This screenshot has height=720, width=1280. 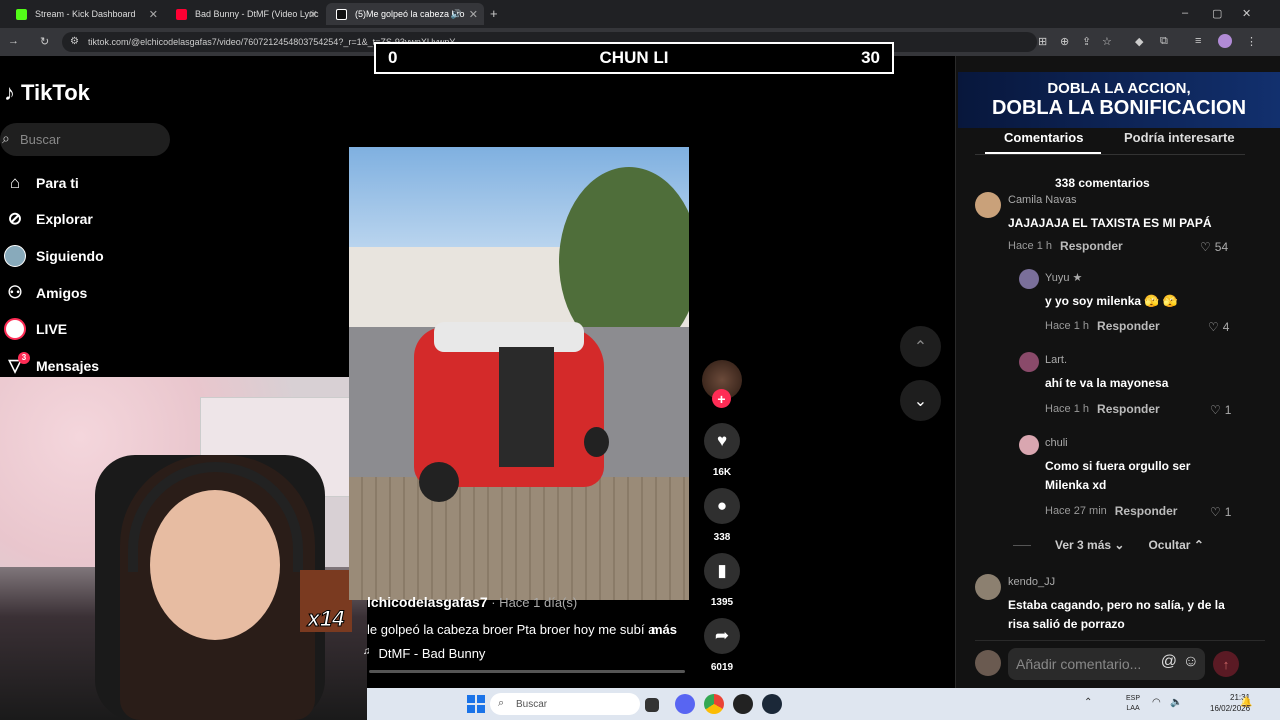 I want to click on forward-icon: →, so click(x=13, y=41).